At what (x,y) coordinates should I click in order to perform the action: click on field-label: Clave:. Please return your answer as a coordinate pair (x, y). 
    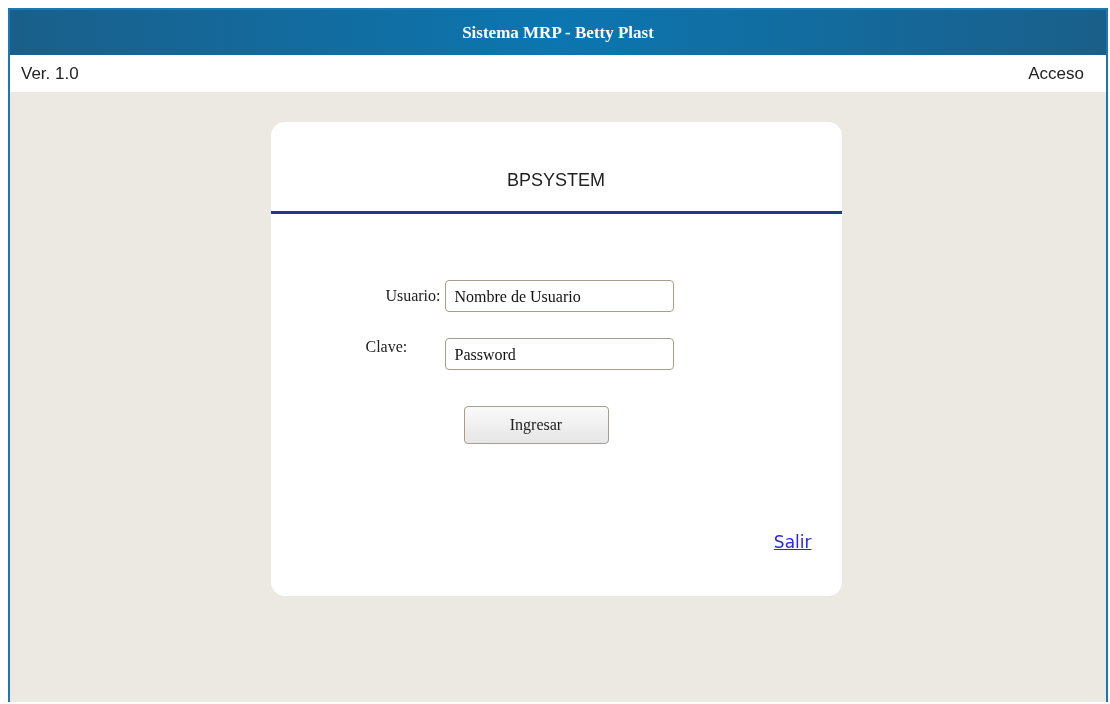
    Looking at the image, I should click on (386, 347).